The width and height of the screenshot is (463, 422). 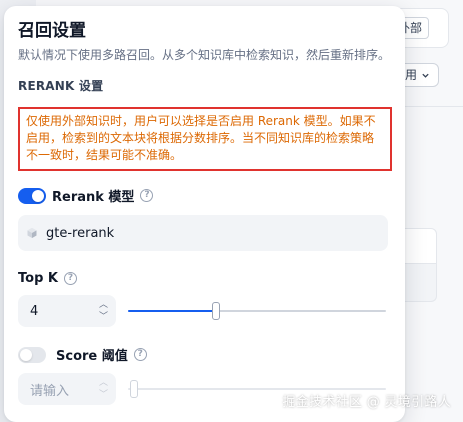 What do you see at coordinates (80, 233) in the screenshot?
I see `rerank-model-name: gte-rerank` at bounding box center [80, 233].